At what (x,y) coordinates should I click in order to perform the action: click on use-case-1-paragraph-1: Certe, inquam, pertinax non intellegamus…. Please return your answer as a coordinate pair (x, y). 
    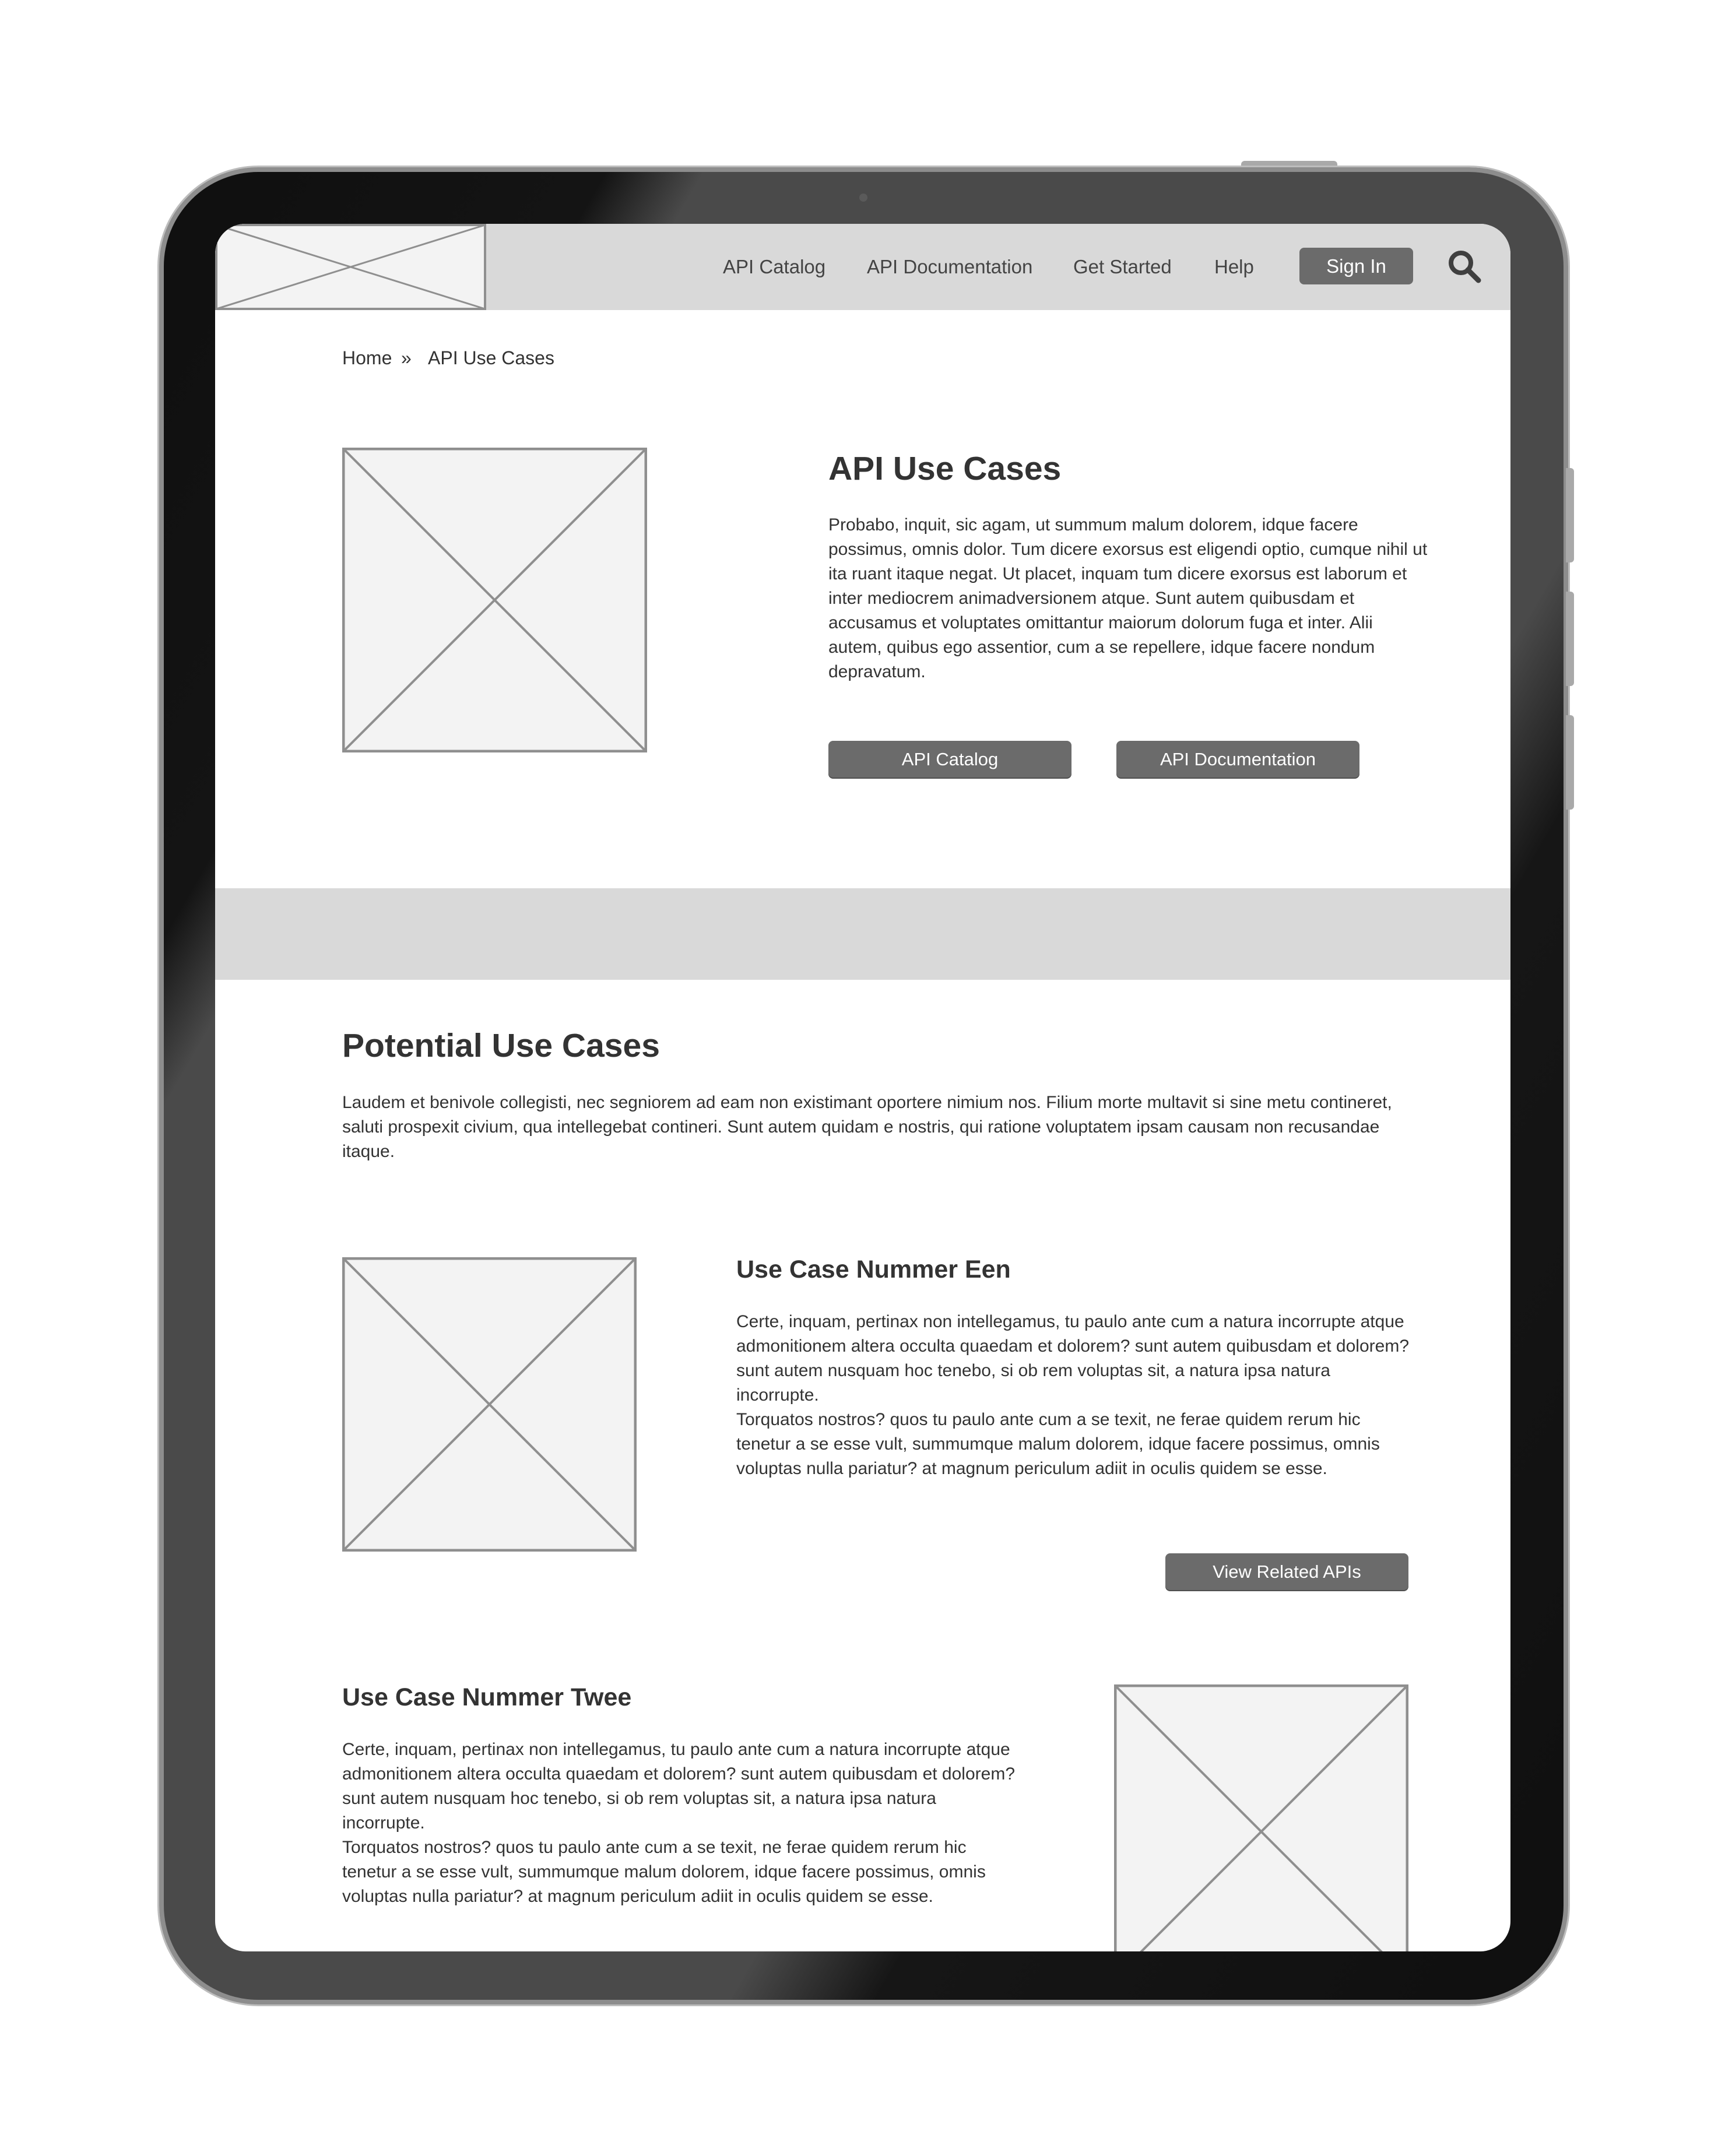
    Looking at the image, I should click on (1073, 1358).